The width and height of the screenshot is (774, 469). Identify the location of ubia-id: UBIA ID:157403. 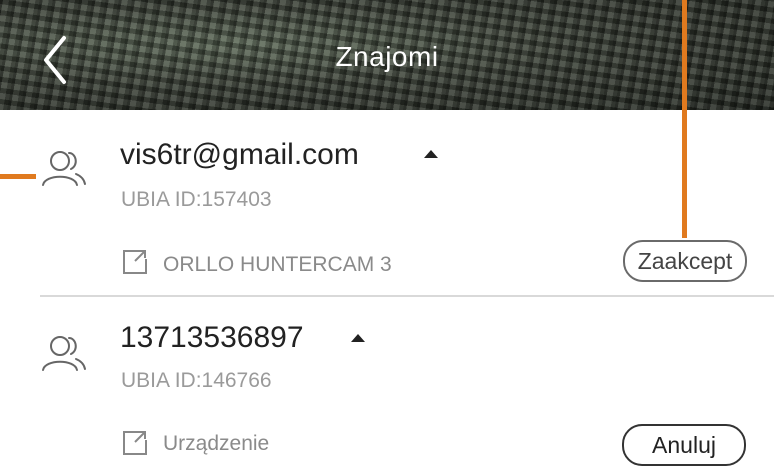
(196, 199).